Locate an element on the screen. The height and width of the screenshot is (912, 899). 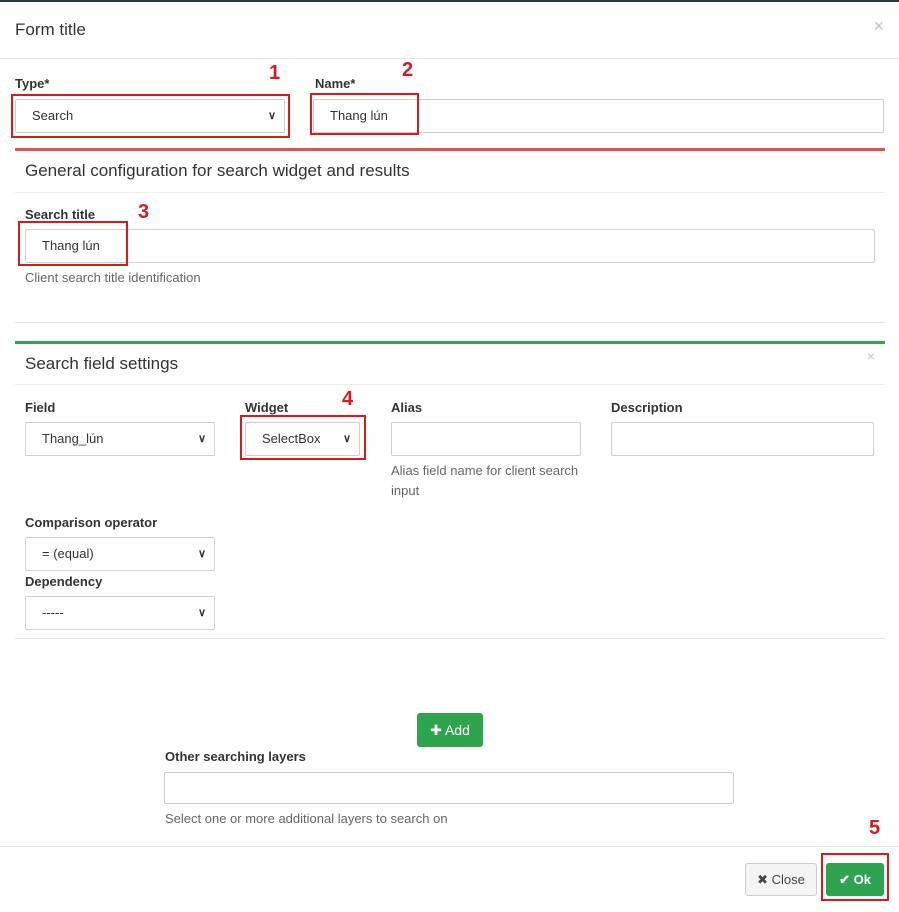
plus-icon: ✚ is located at coordinates (436, 730).